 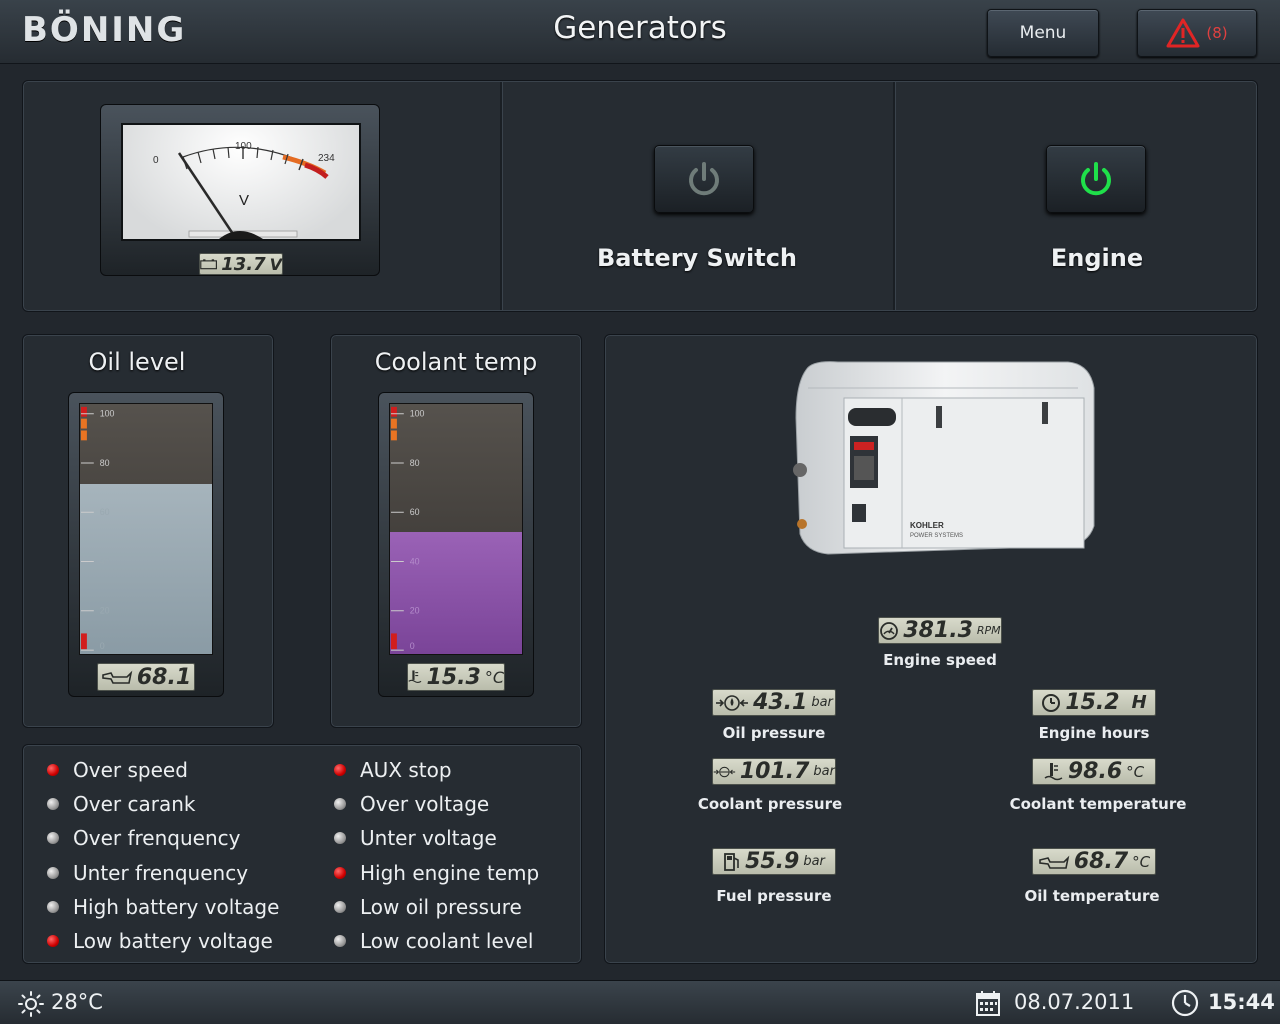 I want to click on oil-level-tick: 80, so click(x=105, y=463).